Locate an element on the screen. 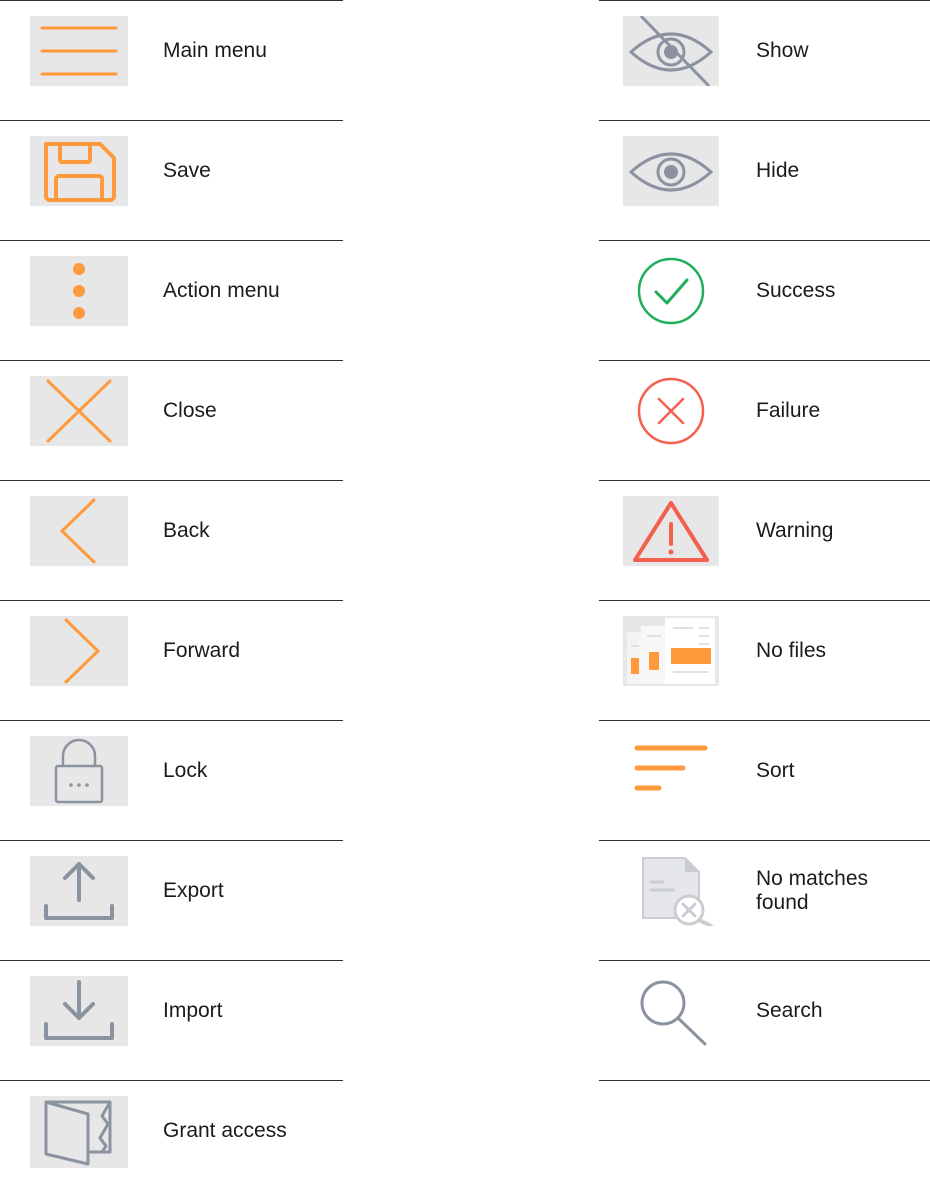  item-label: Back is located at coordinates (186, 530).